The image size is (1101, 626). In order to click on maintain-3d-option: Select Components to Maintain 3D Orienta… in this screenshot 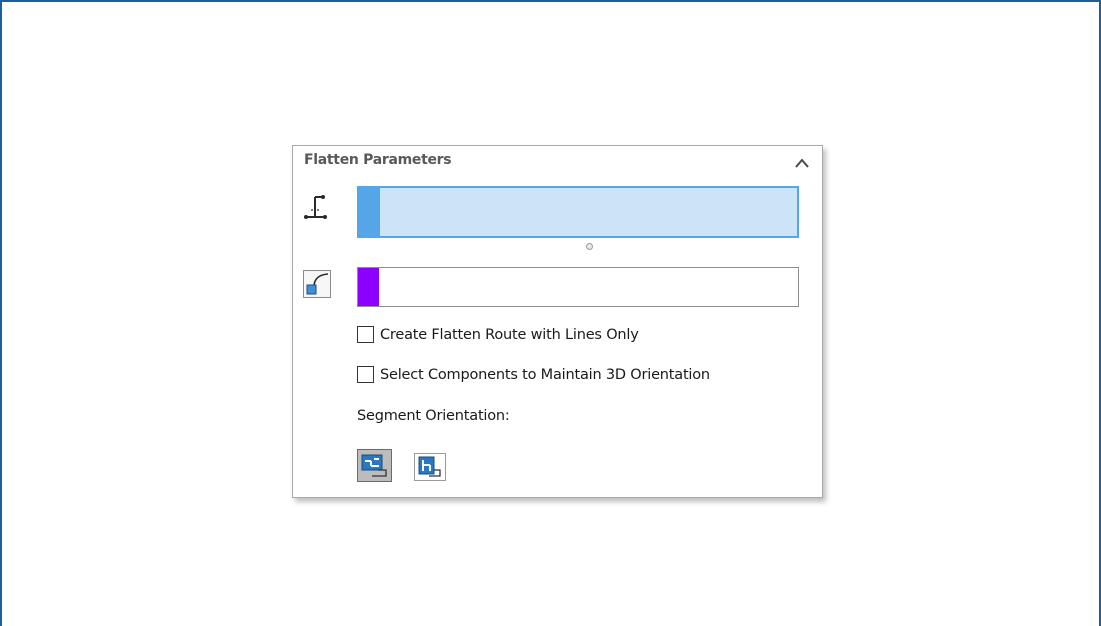, I will do `click(533, 374)`.